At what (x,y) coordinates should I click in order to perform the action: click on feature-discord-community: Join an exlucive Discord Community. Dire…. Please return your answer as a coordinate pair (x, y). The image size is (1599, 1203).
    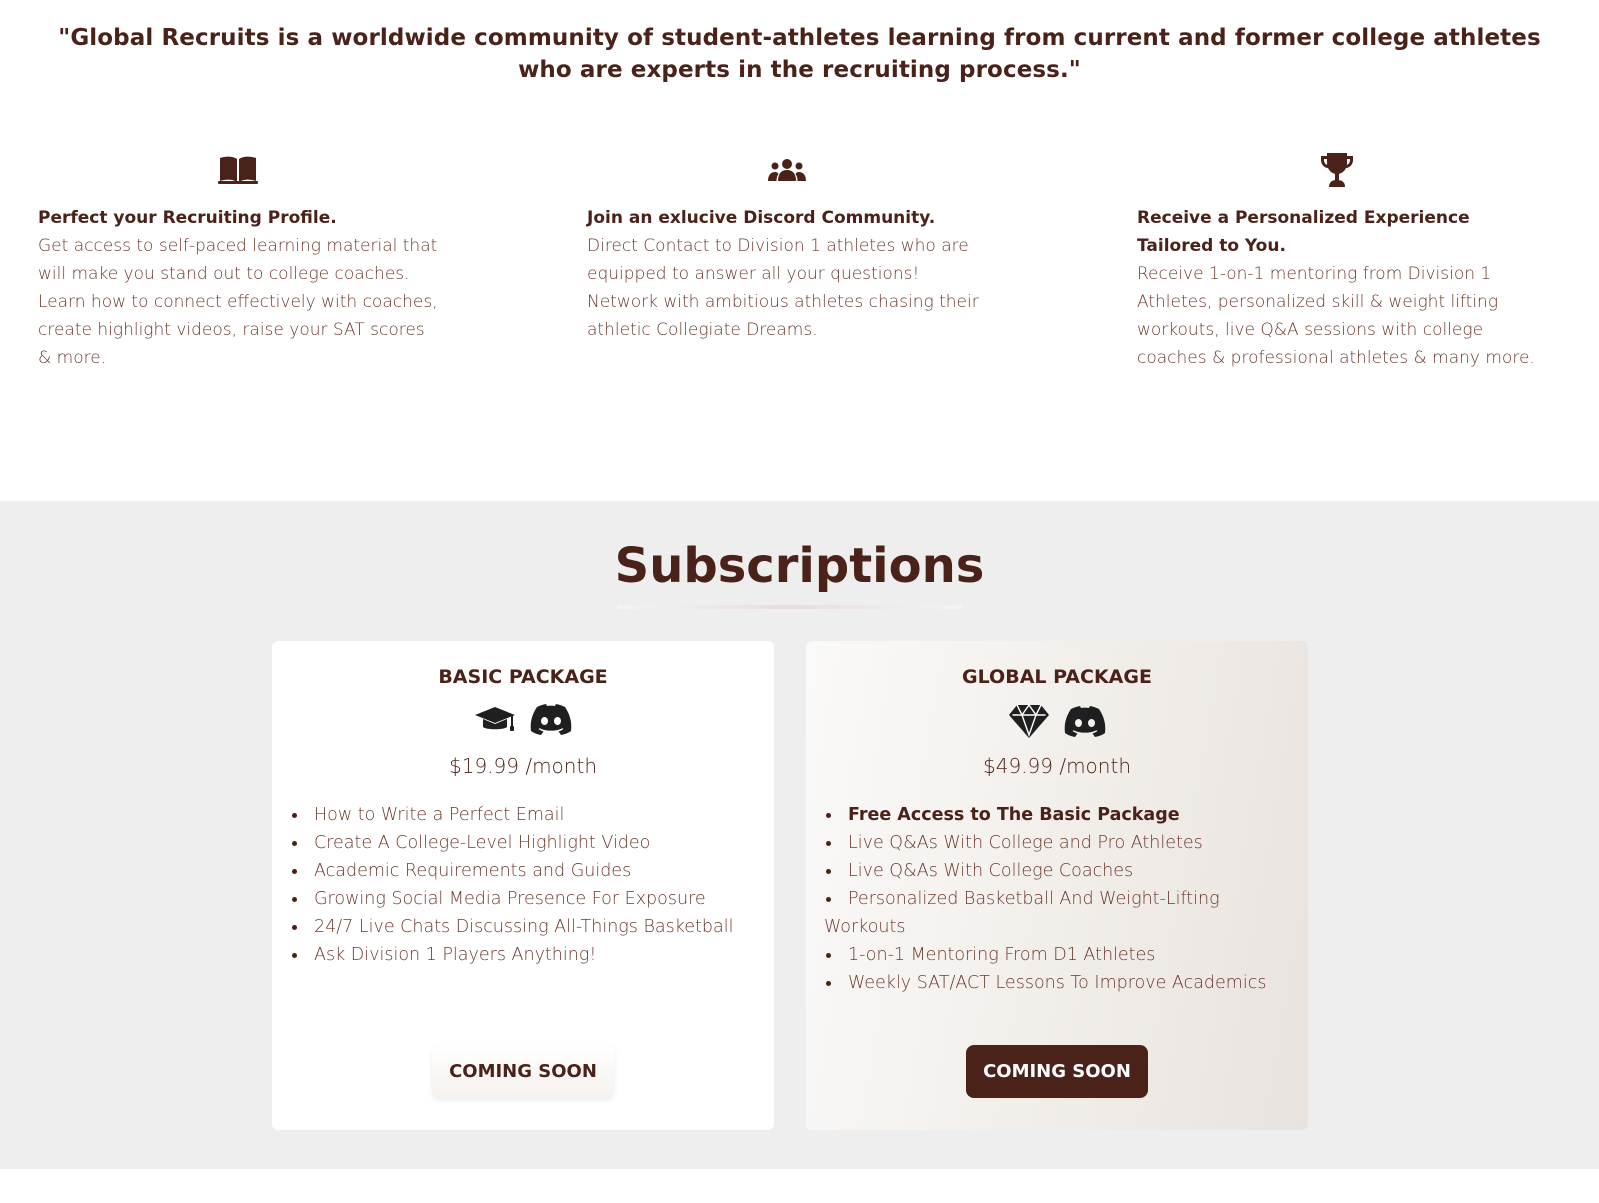
    Looking at the image, I should click on (787, 247).